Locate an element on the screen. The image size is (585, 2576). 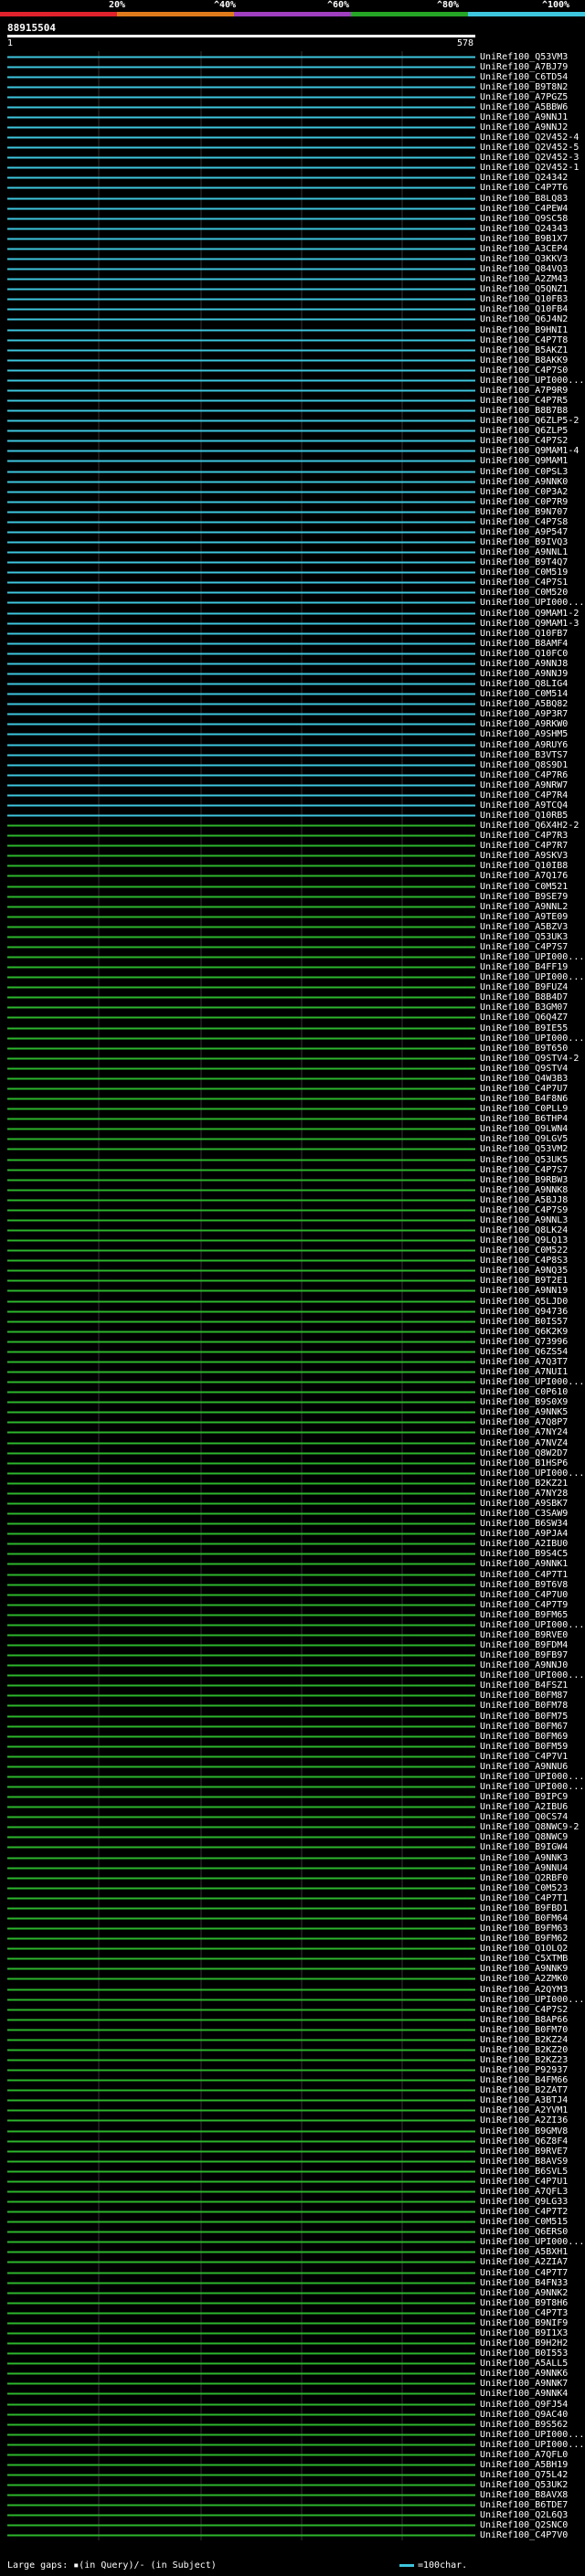
legend-swatch is located at coordinates (407, 2565).